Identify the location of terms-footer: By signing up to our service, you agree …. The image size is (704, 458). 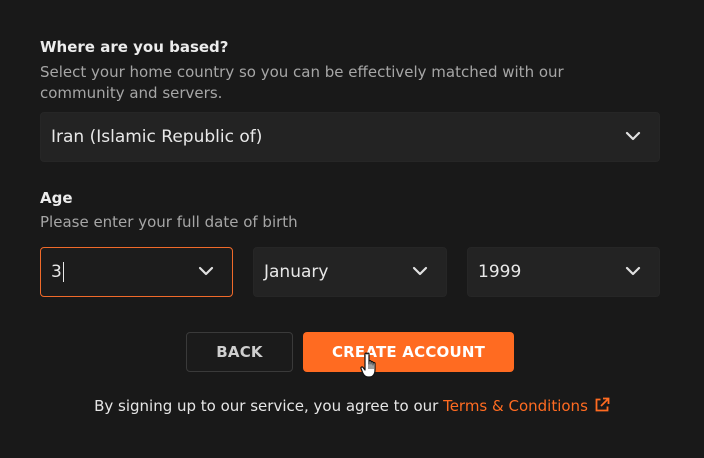
(352, 406).